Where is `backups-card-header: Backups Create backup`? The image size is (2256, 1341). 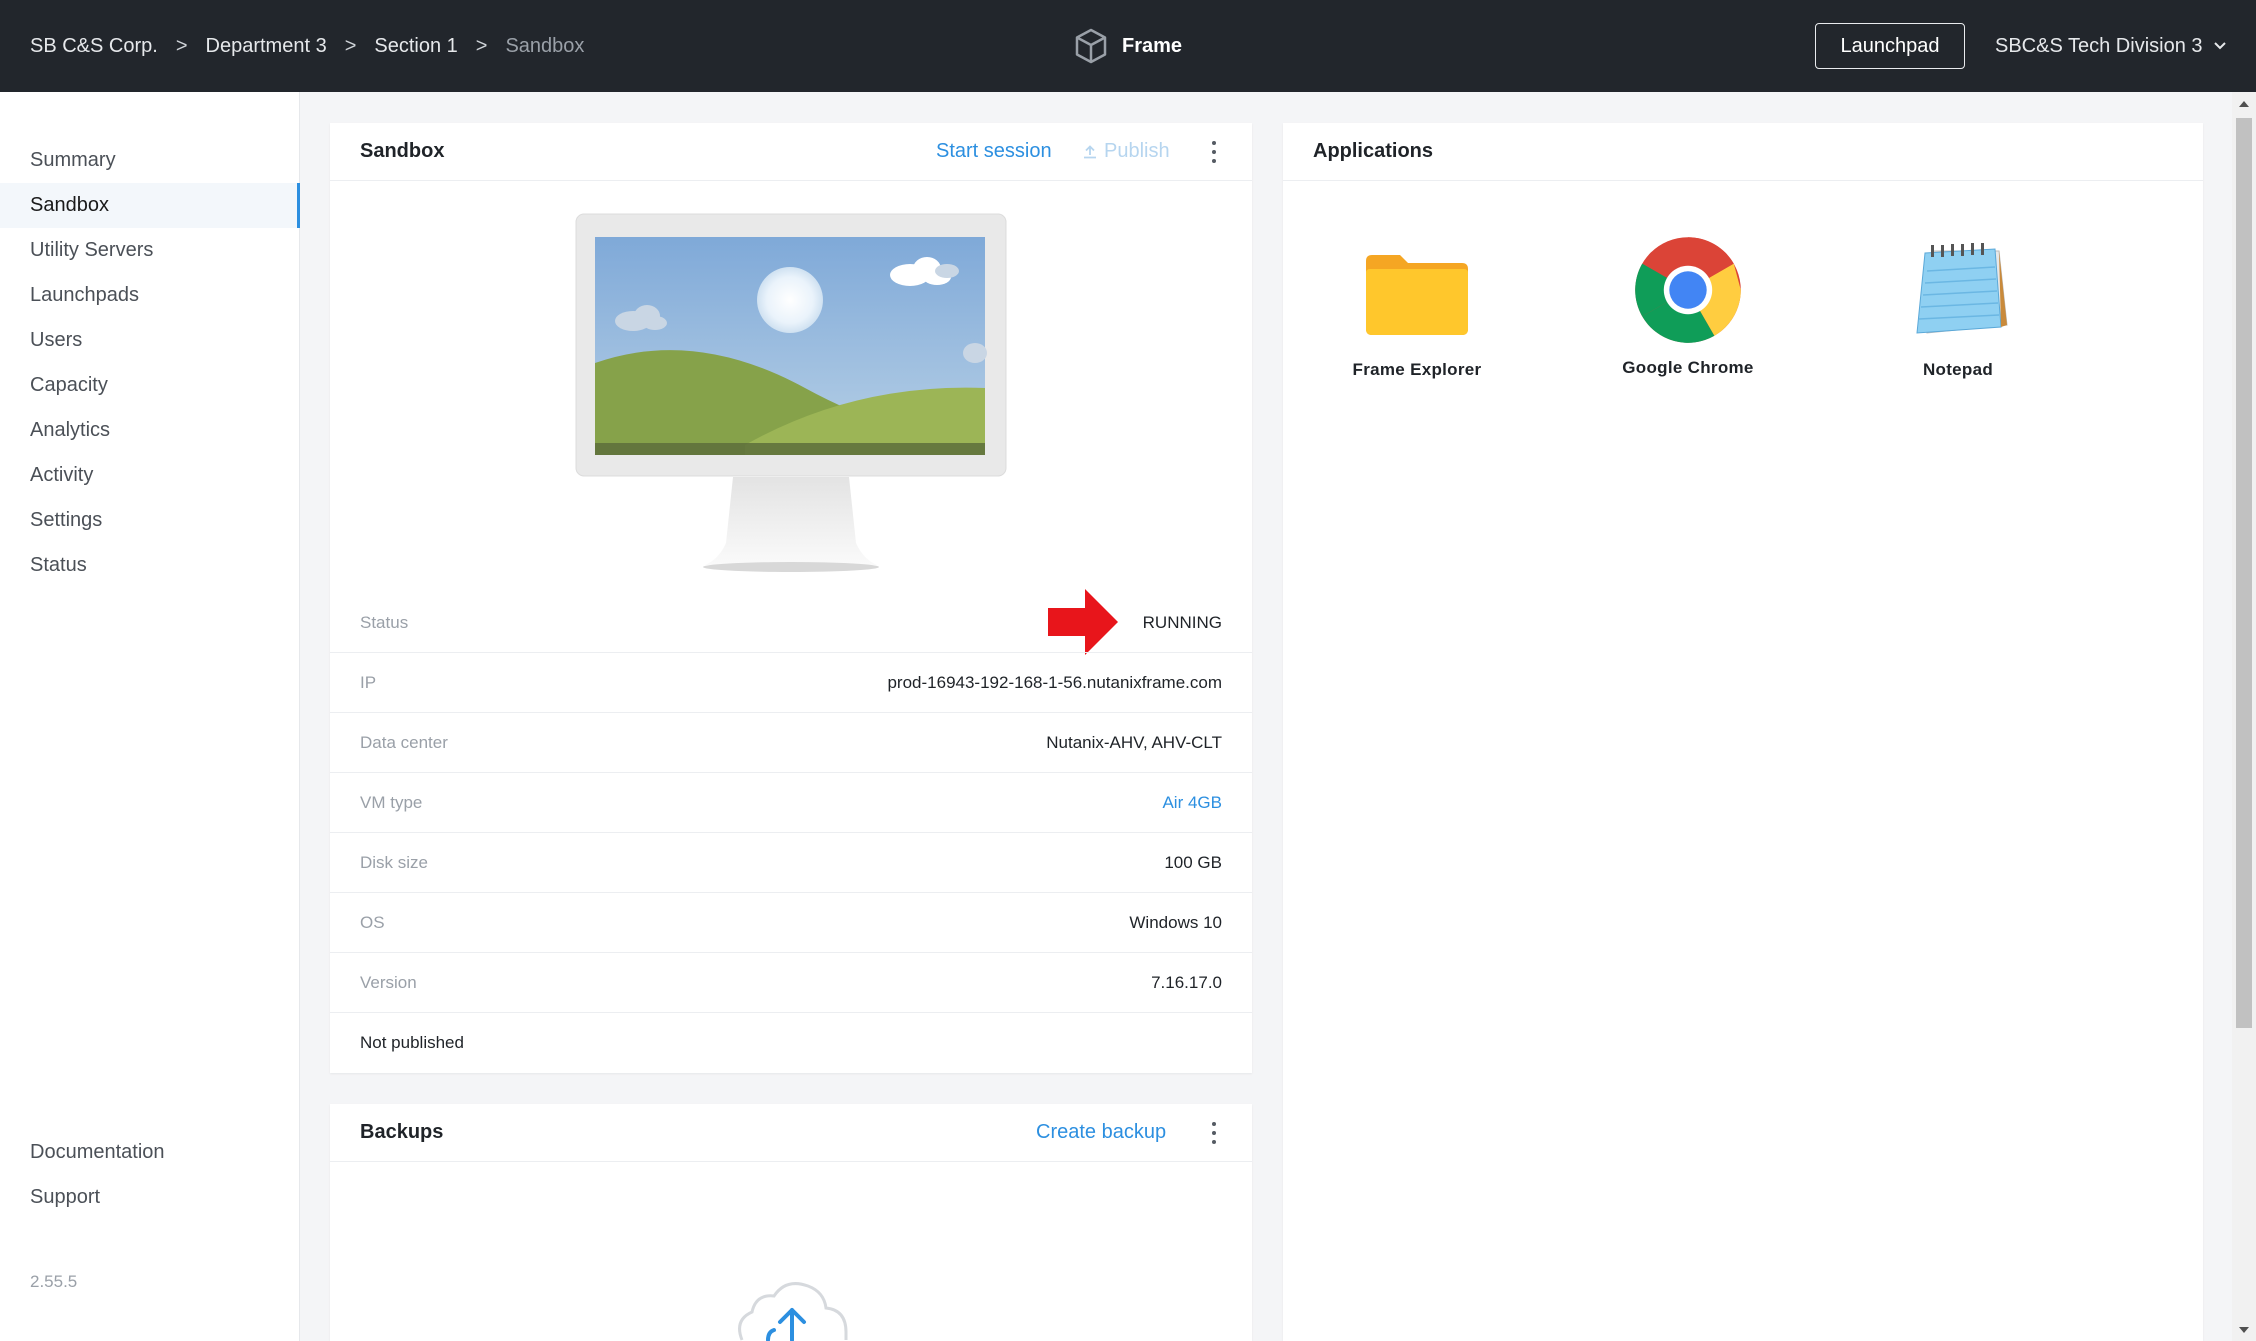
backups-card-header: Backups Create backup is located at coordinates (791, 1133).